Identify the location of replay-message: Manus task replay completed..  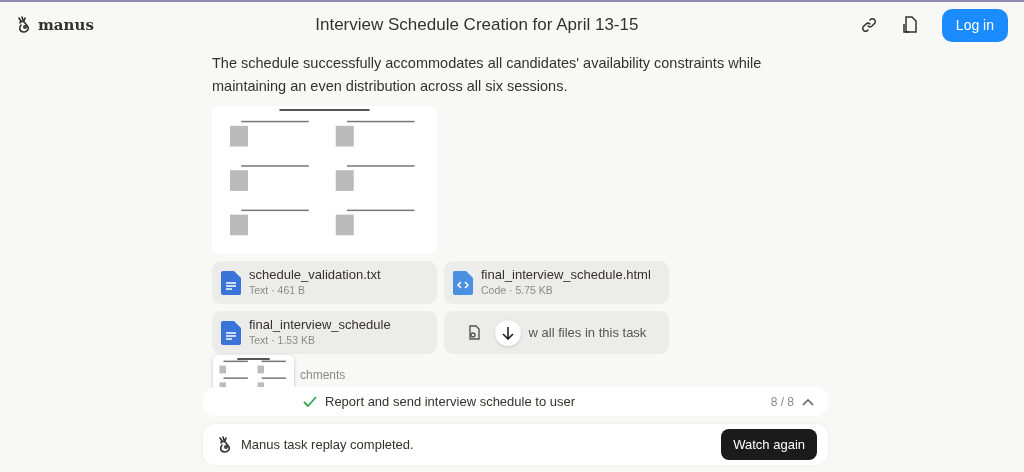
(328, 444).